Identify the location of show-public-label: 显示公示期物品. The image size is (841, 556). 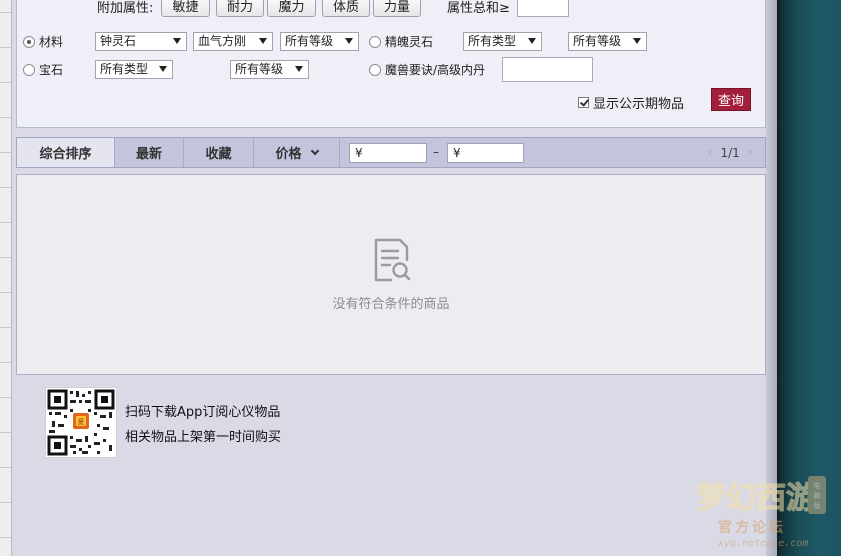
(639, 104).